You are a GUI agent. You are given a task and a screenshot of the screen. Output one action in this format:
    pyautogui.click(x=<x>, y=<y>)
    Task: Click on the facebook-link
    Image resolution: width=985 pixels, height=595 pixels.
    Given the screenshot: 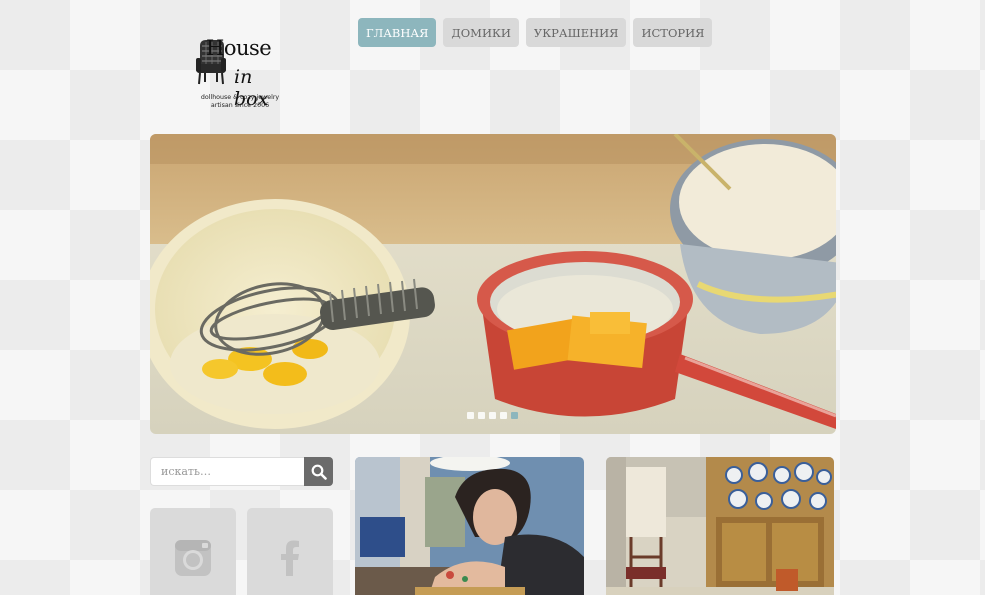 What is the action you would take?
    pyautogui.click(x=290, y=551)
    